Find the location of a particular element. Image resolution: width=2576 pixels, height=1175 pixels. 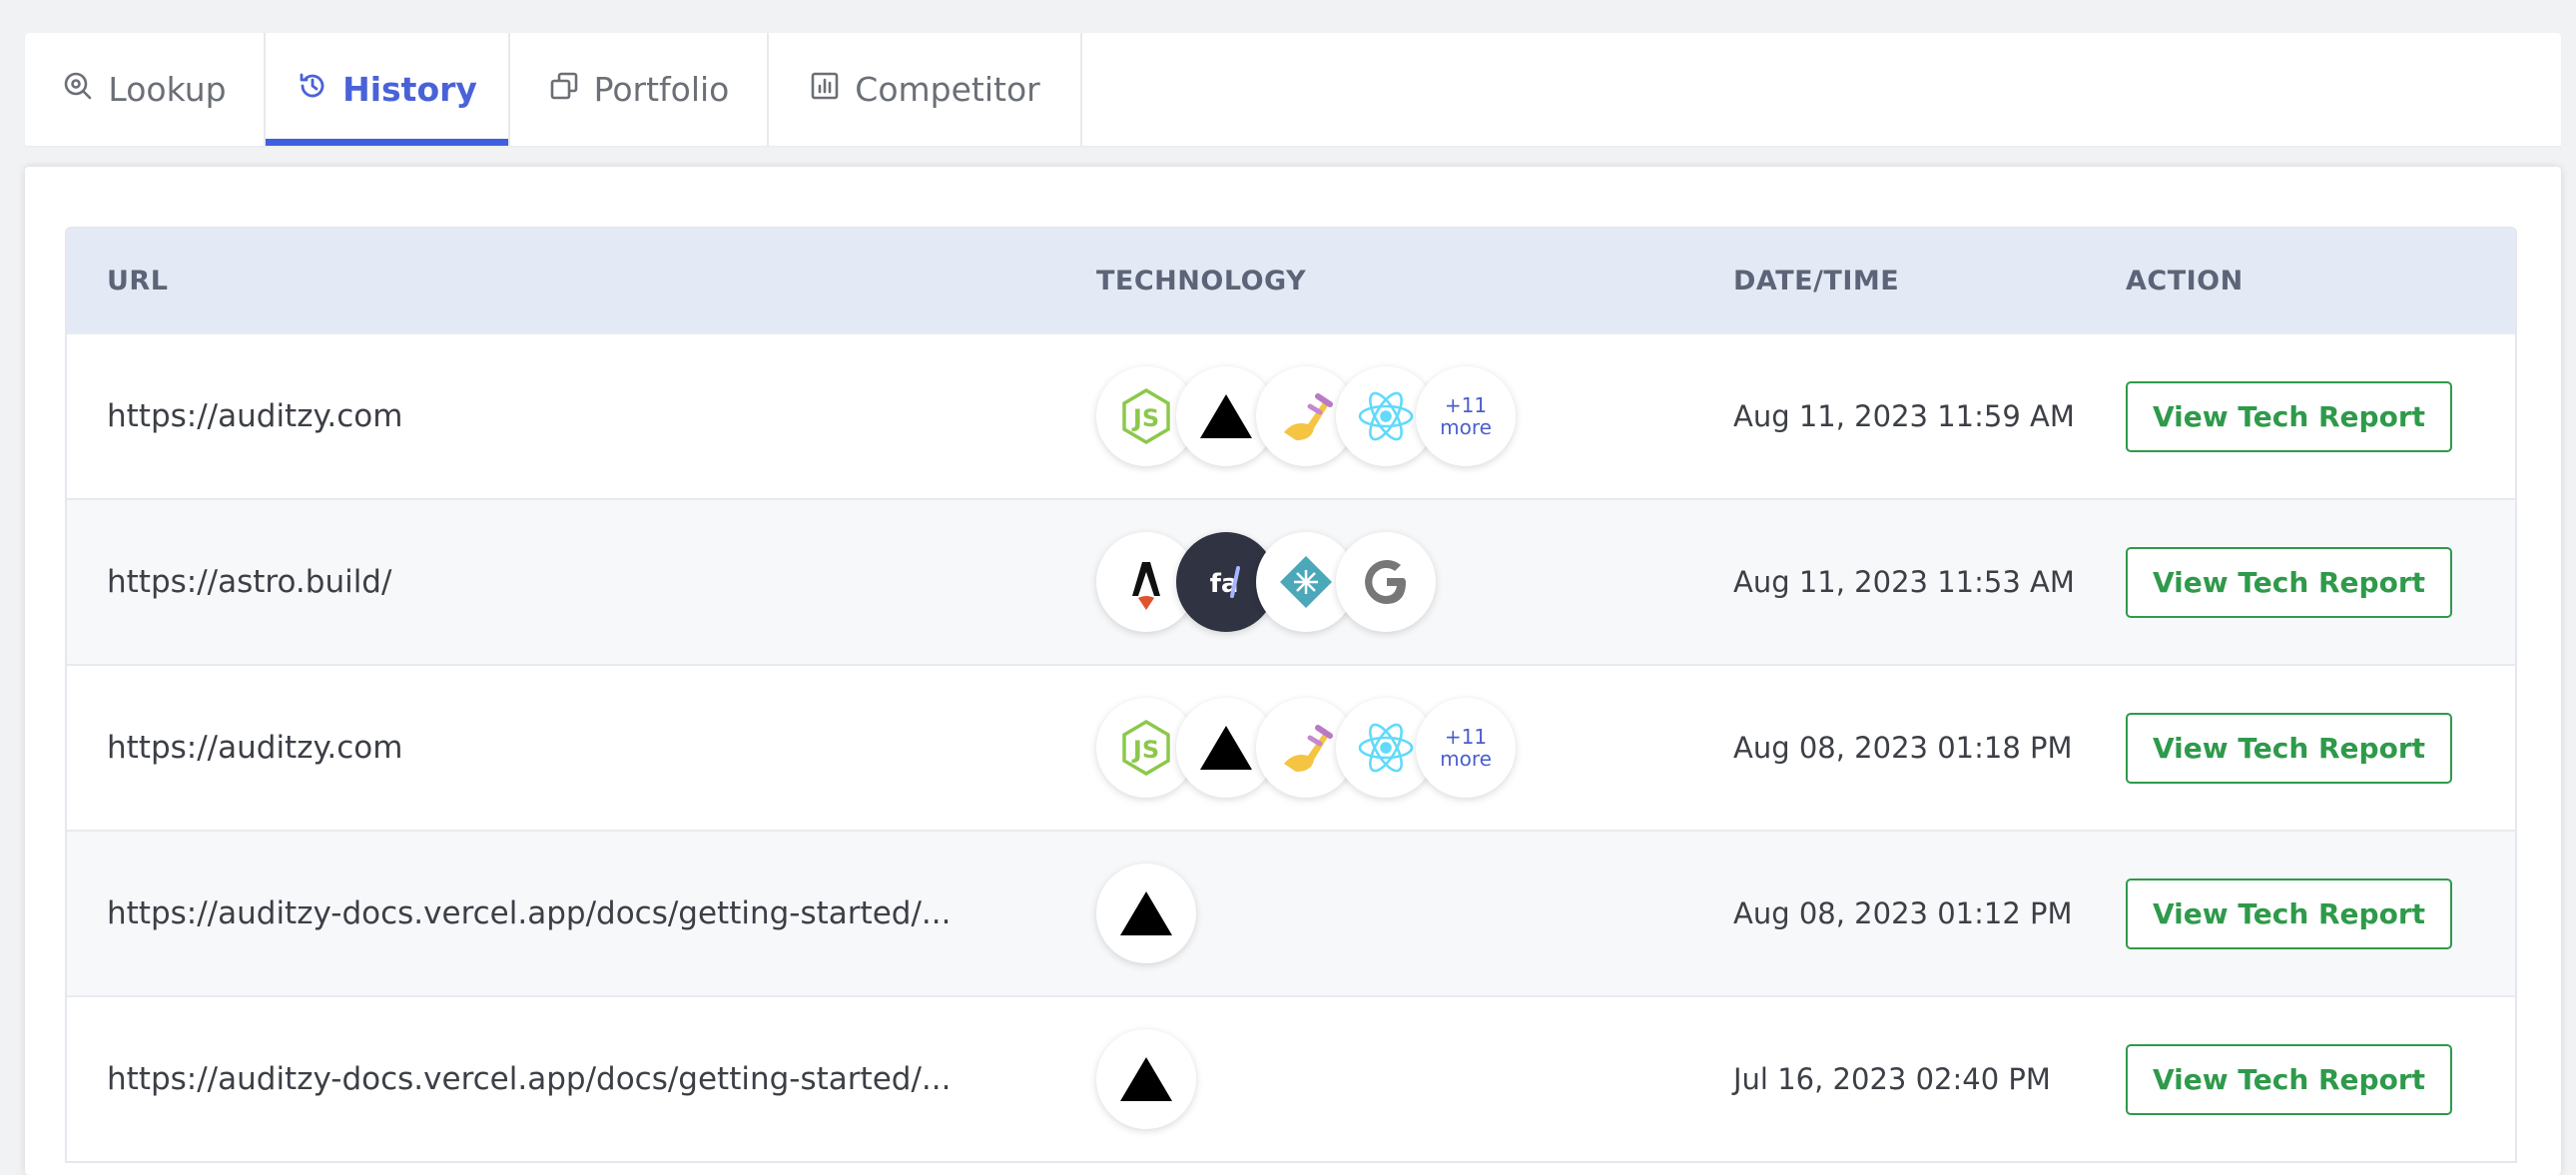

tab-bar: Lookup History Portfolio Competitor is located at coordinates (1293, 90).